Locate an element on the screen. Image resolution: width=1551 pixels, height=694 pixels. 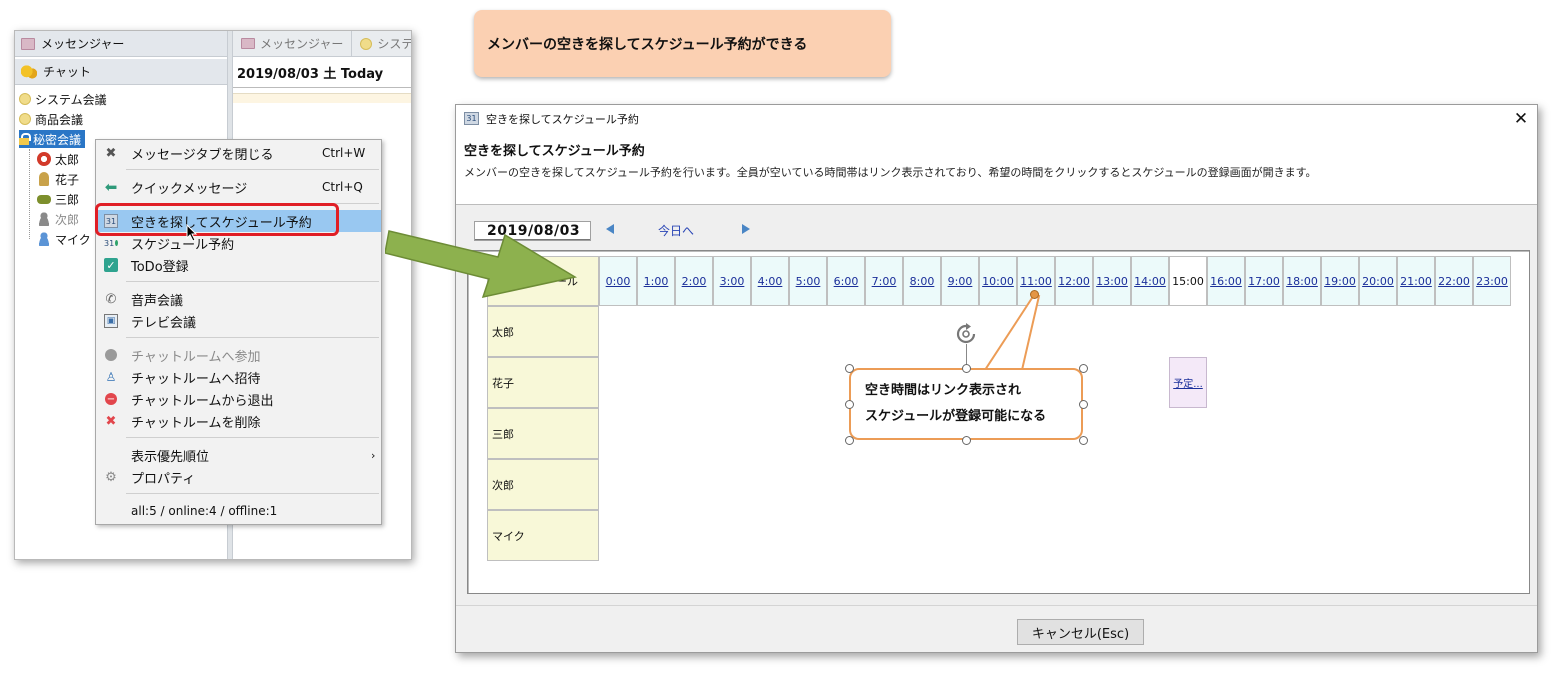
pane-header-chat: チャット is located at coordinates (121, 72).